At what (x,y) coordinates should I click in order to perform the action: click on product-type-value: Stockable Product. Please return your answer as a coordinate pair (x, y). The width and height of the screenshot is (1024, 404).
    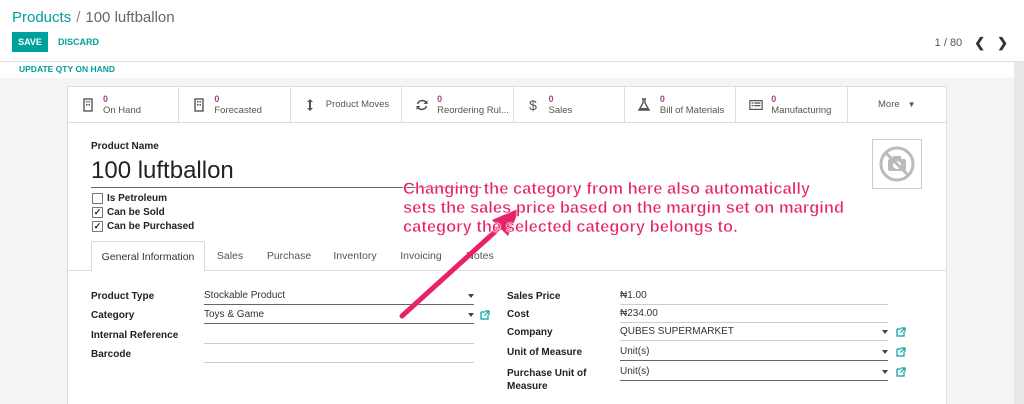
    Looking at the image, I should click on (245, 295).